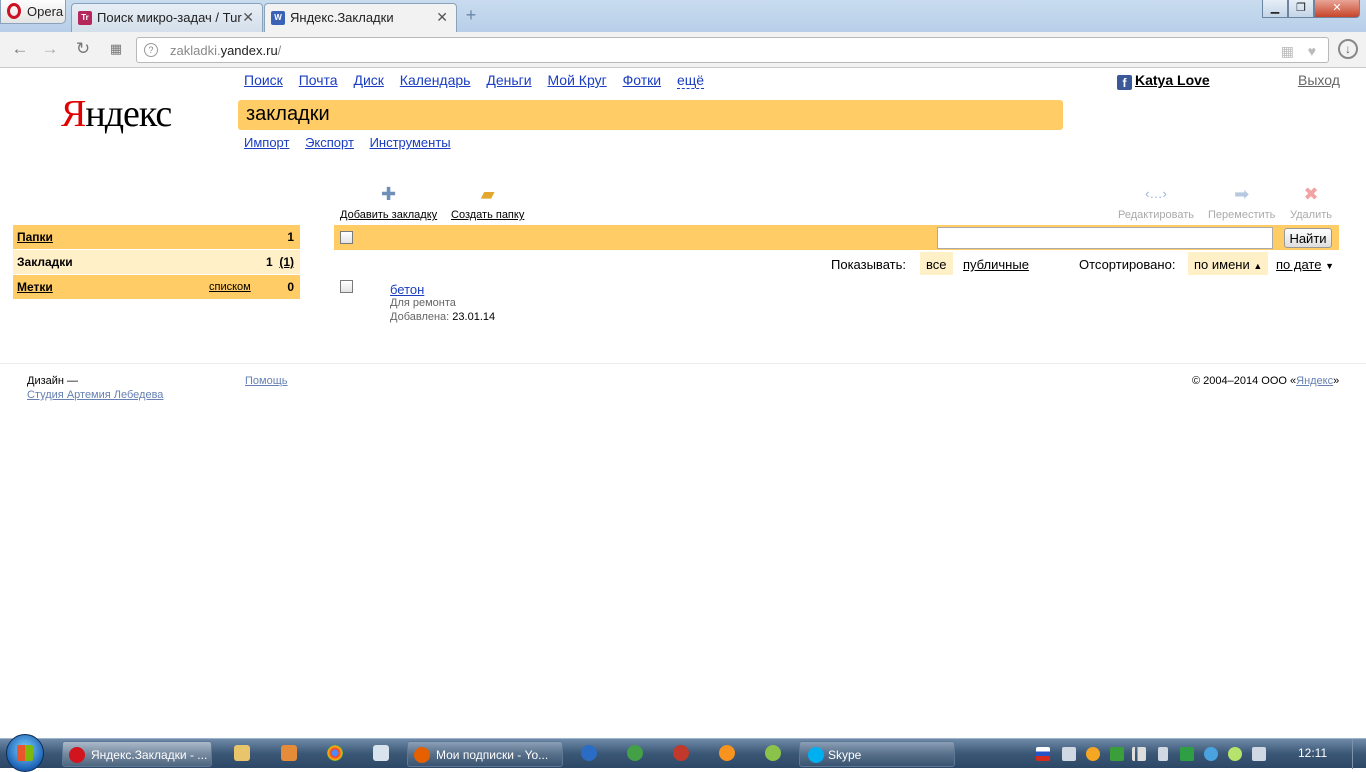 This screenshot has width=1366, height=772. What do you see at coordinates (1301, 9) in the screenshot?
I see `maximize-icon: ❐` at bounding box center [1301, 9].